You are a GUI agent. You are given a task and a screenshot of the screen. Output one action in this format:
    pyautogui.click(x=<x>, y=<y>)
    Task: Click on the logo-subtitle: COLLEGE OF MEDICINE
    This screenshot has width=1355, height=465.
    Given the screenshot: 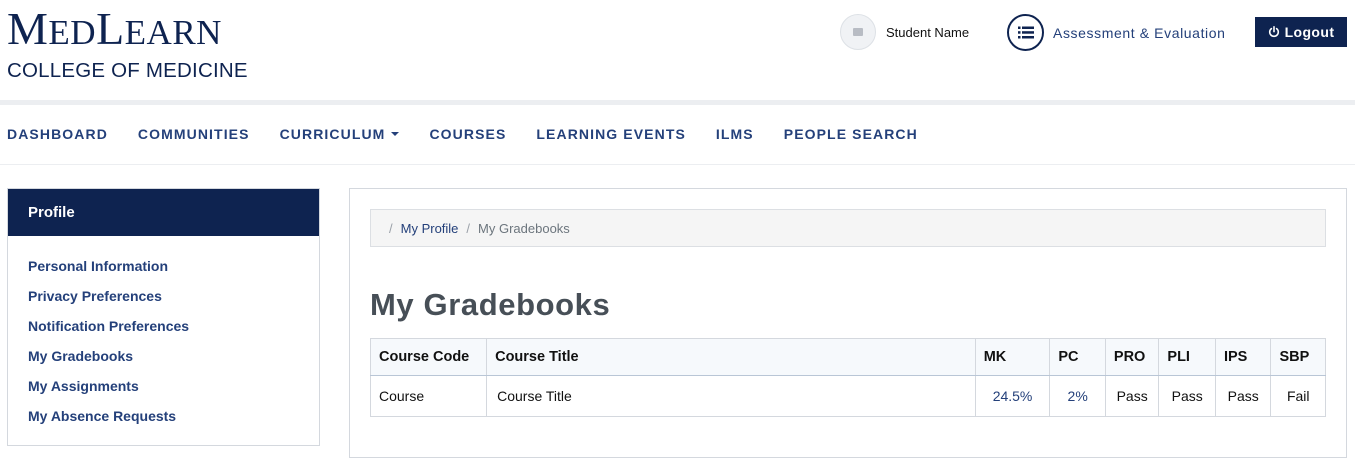 What is the action you would take?
    pyautogui.click(x=127, y=70)
    